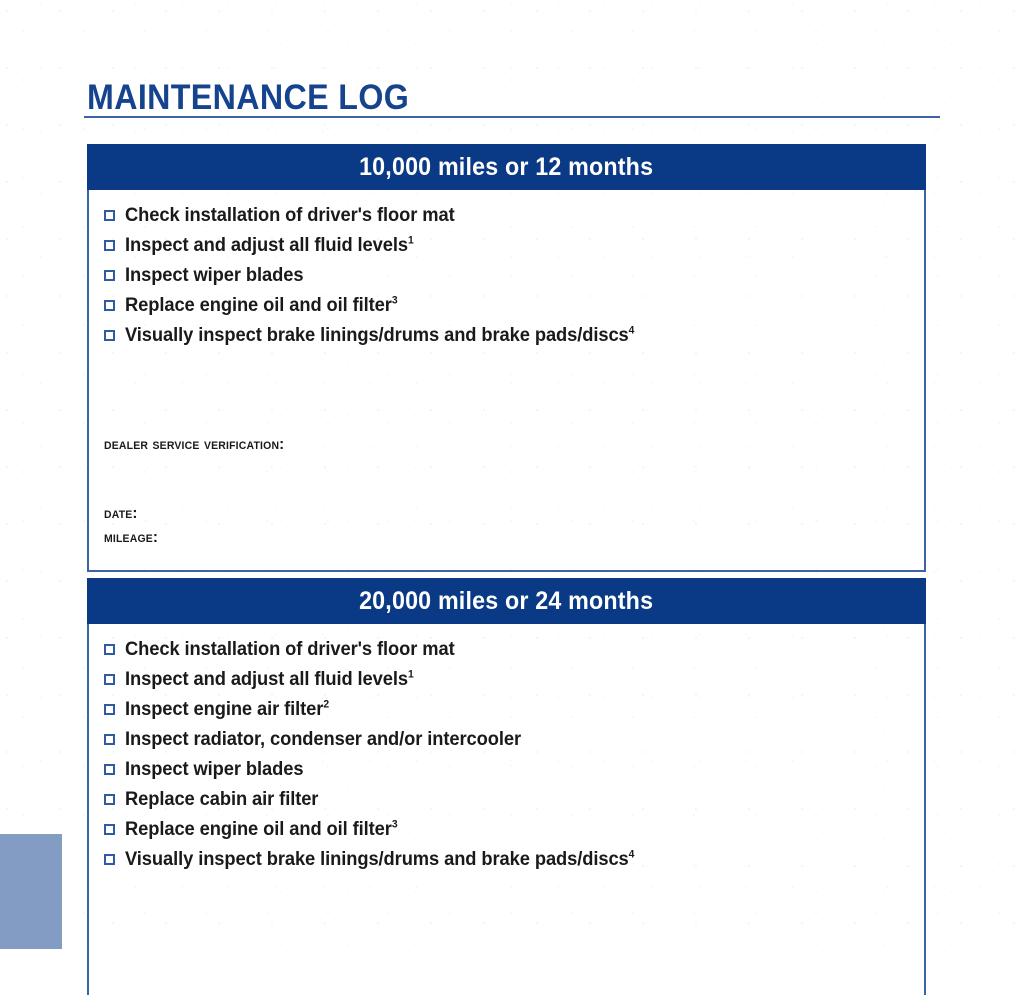 This screenshot has width=1024, height=995. What do you see at coordinates (326, 704) in the screenshot?
I see `footnote-marker: 2` at bounding box center [326, 704].